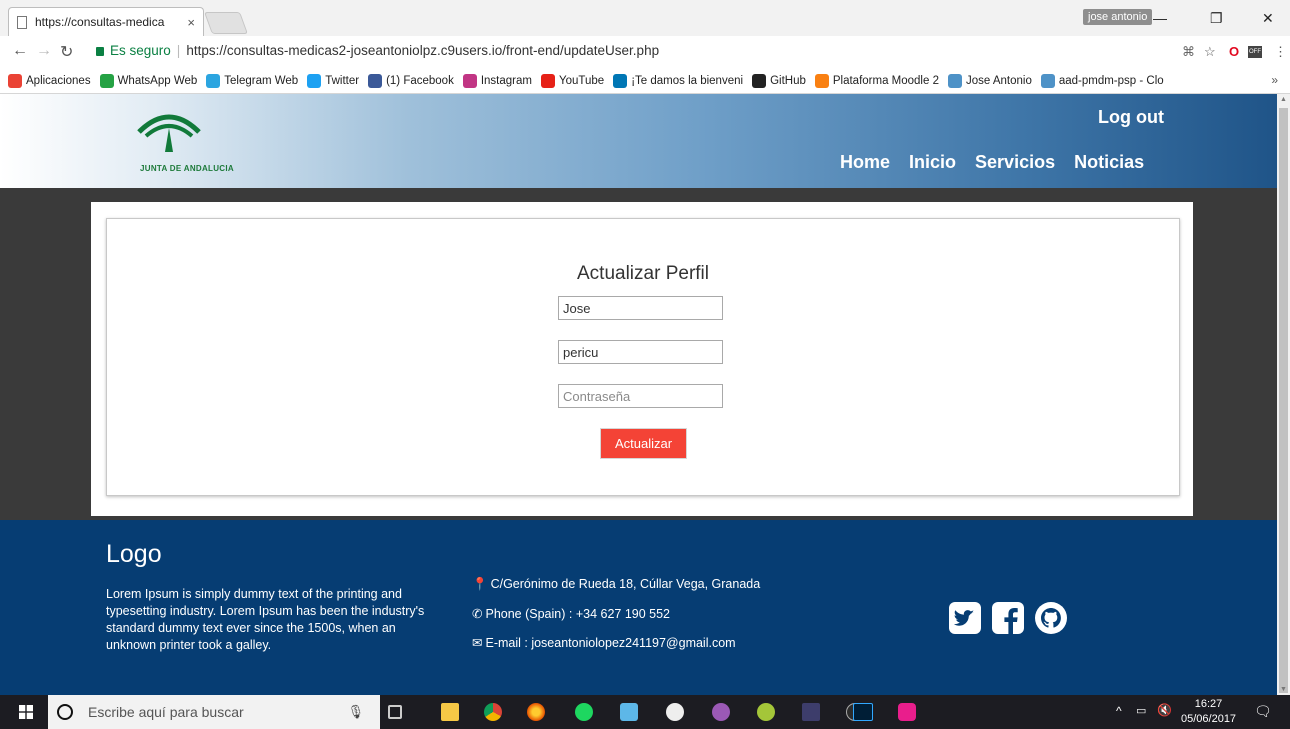  I want to click on lock-icon, so click(100, 51).